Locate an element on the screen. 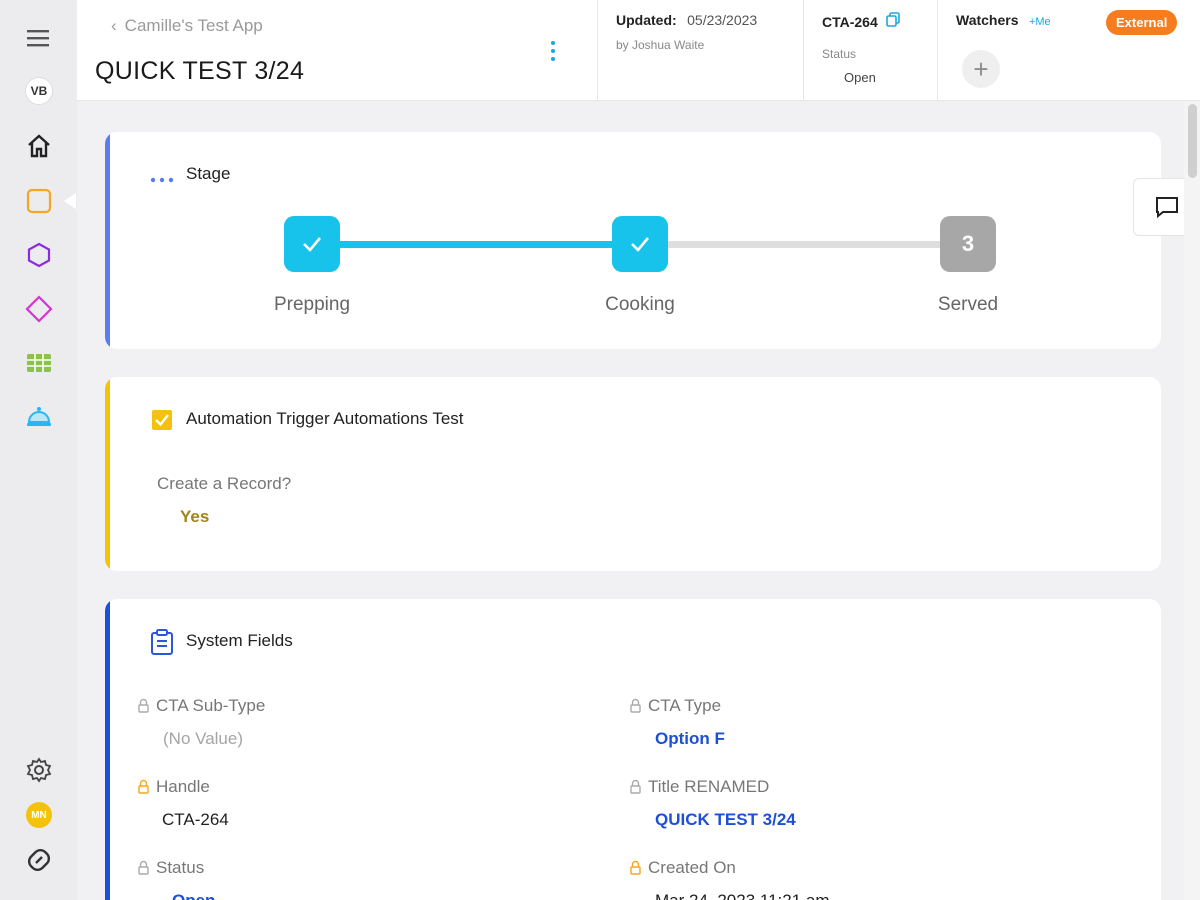  watch-me-link: +Me is located at coordinates (1040, 22).